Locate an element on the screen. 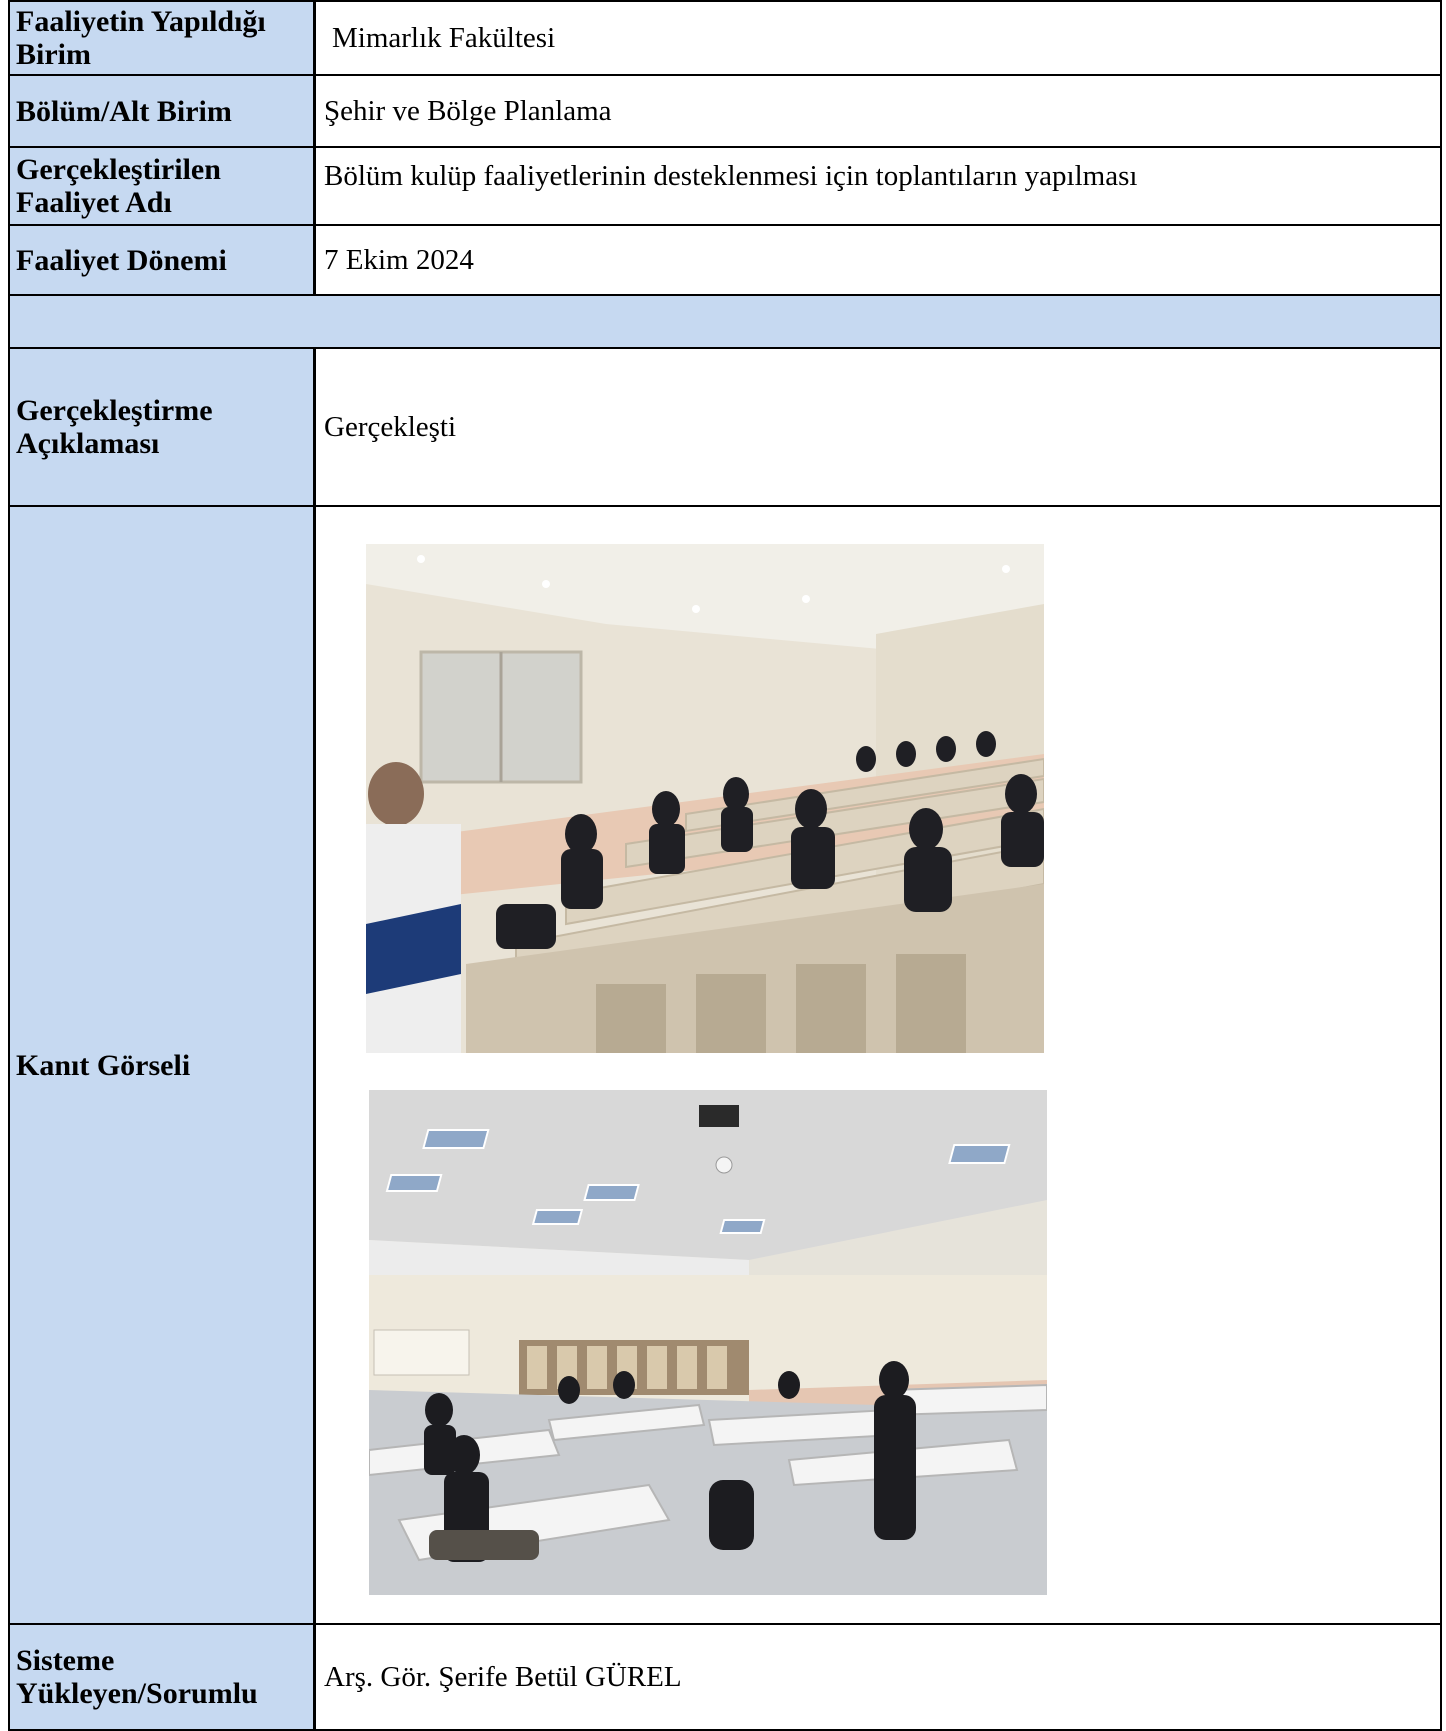  row-period: Faaliyet Dönemi 7 Ekim 2024 is located at coordinates (725, 260).